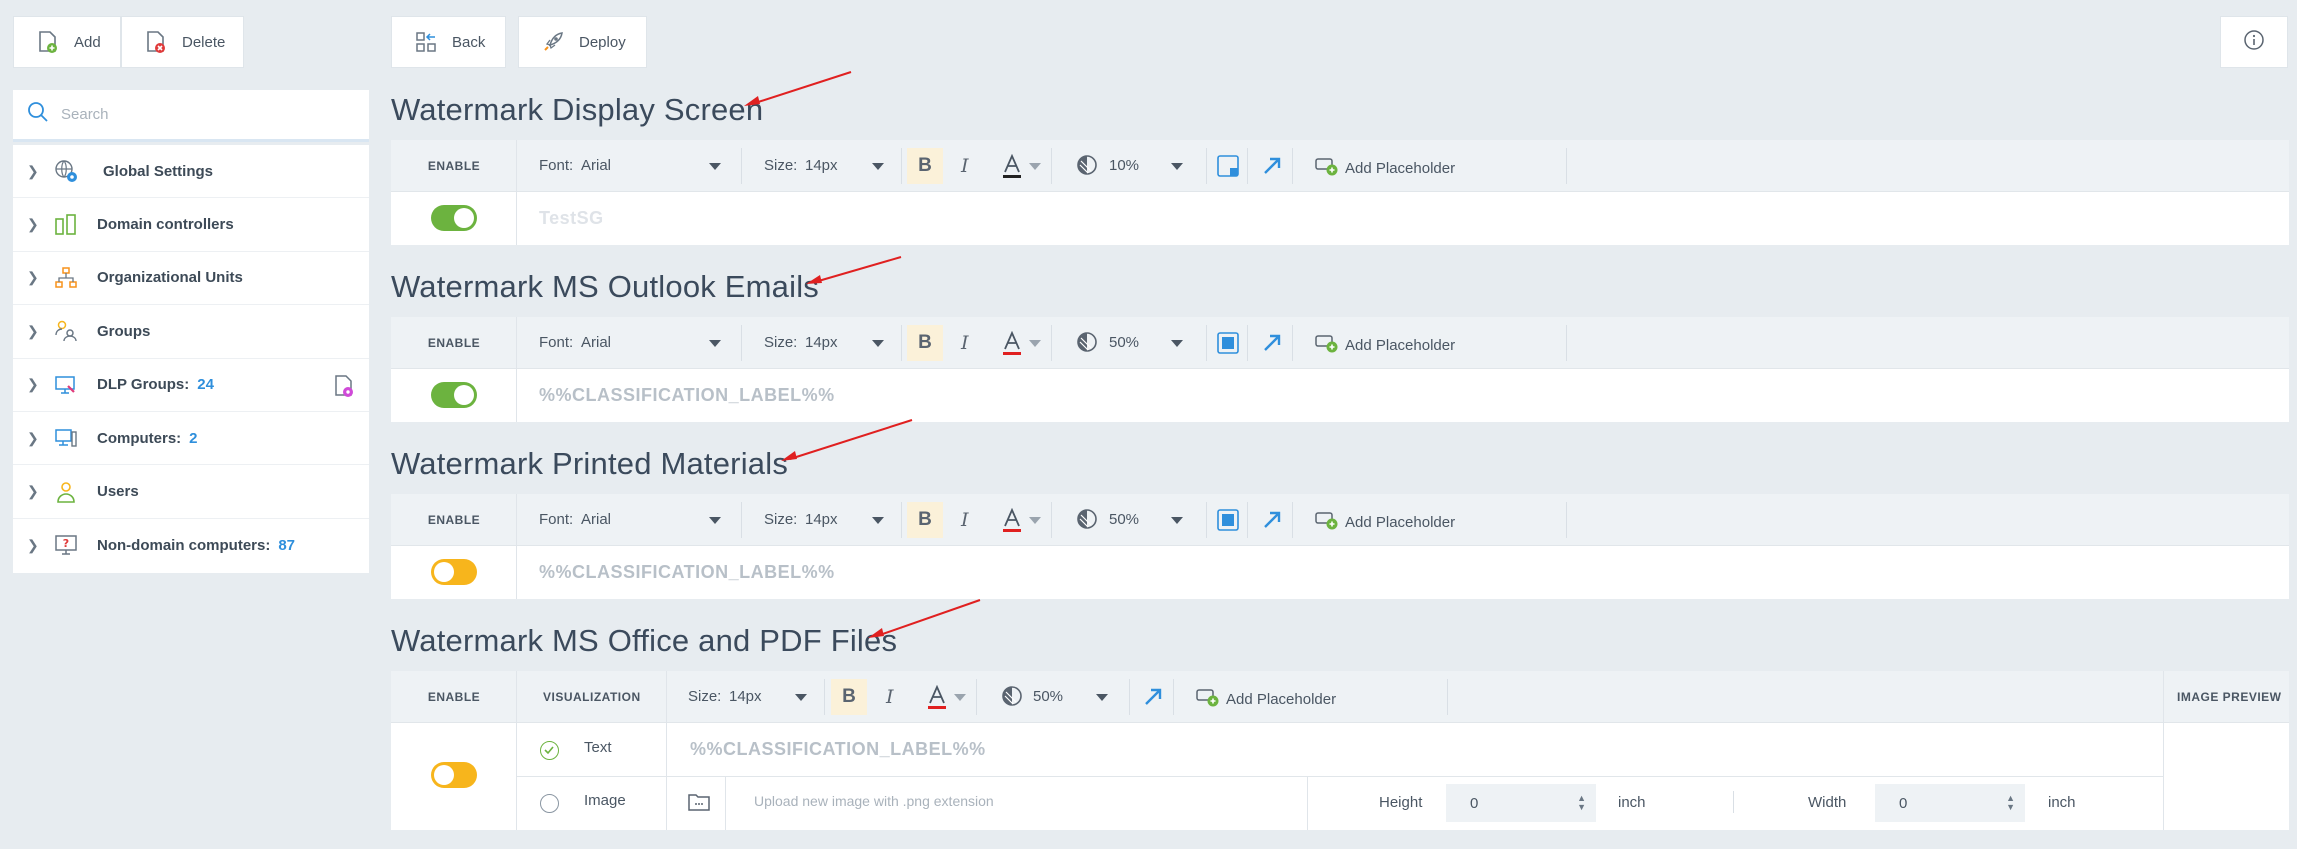 The image size is (2297, 849). Describe the element at coordinates (191, 172) in the screenshot. I see `tree-item-global-settings: ❯ Global Settings` at that location.